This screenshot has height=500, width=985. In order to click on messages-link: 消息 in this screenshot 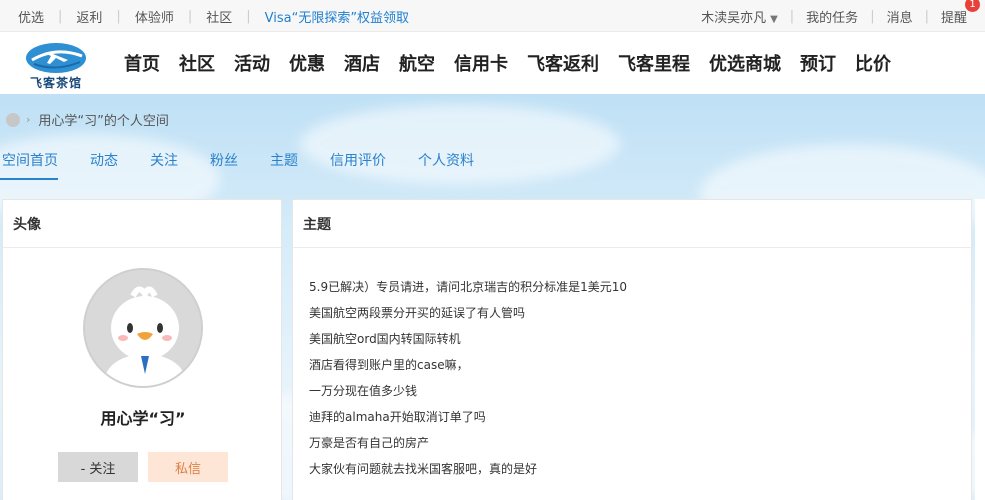, I will do `click(900, 16)`.